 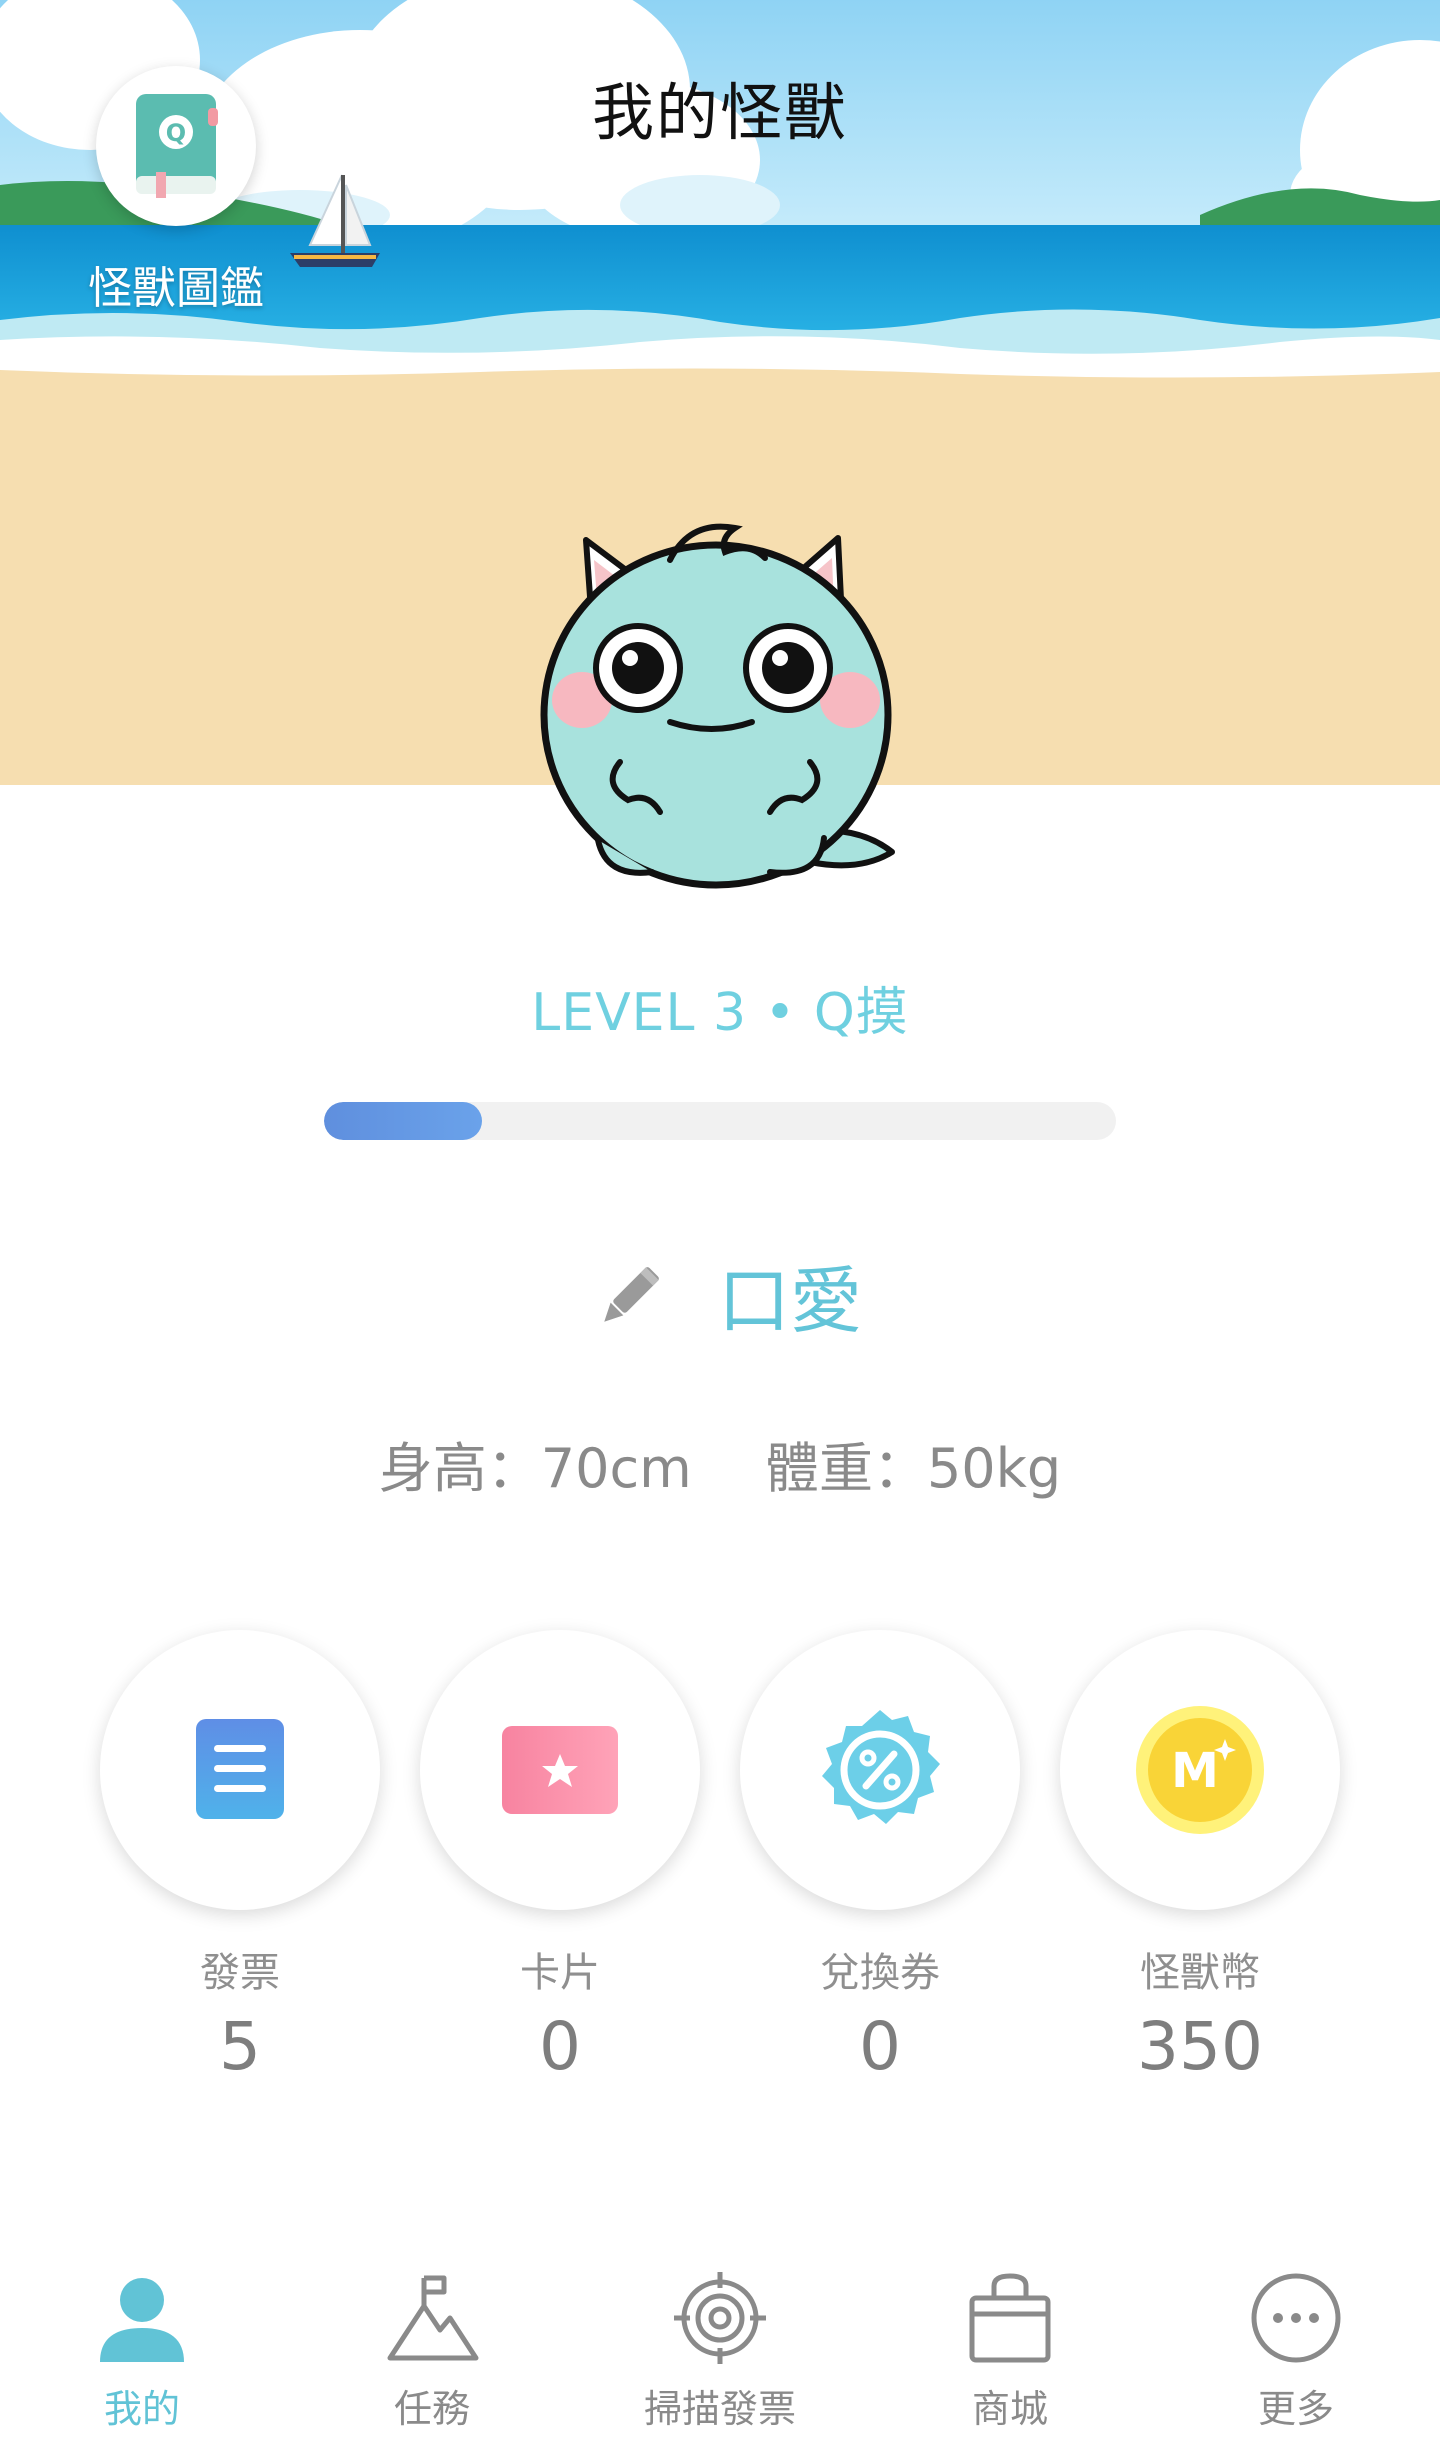 I want to click on shopping-bag-icon, so click(x=1010, y=2318).